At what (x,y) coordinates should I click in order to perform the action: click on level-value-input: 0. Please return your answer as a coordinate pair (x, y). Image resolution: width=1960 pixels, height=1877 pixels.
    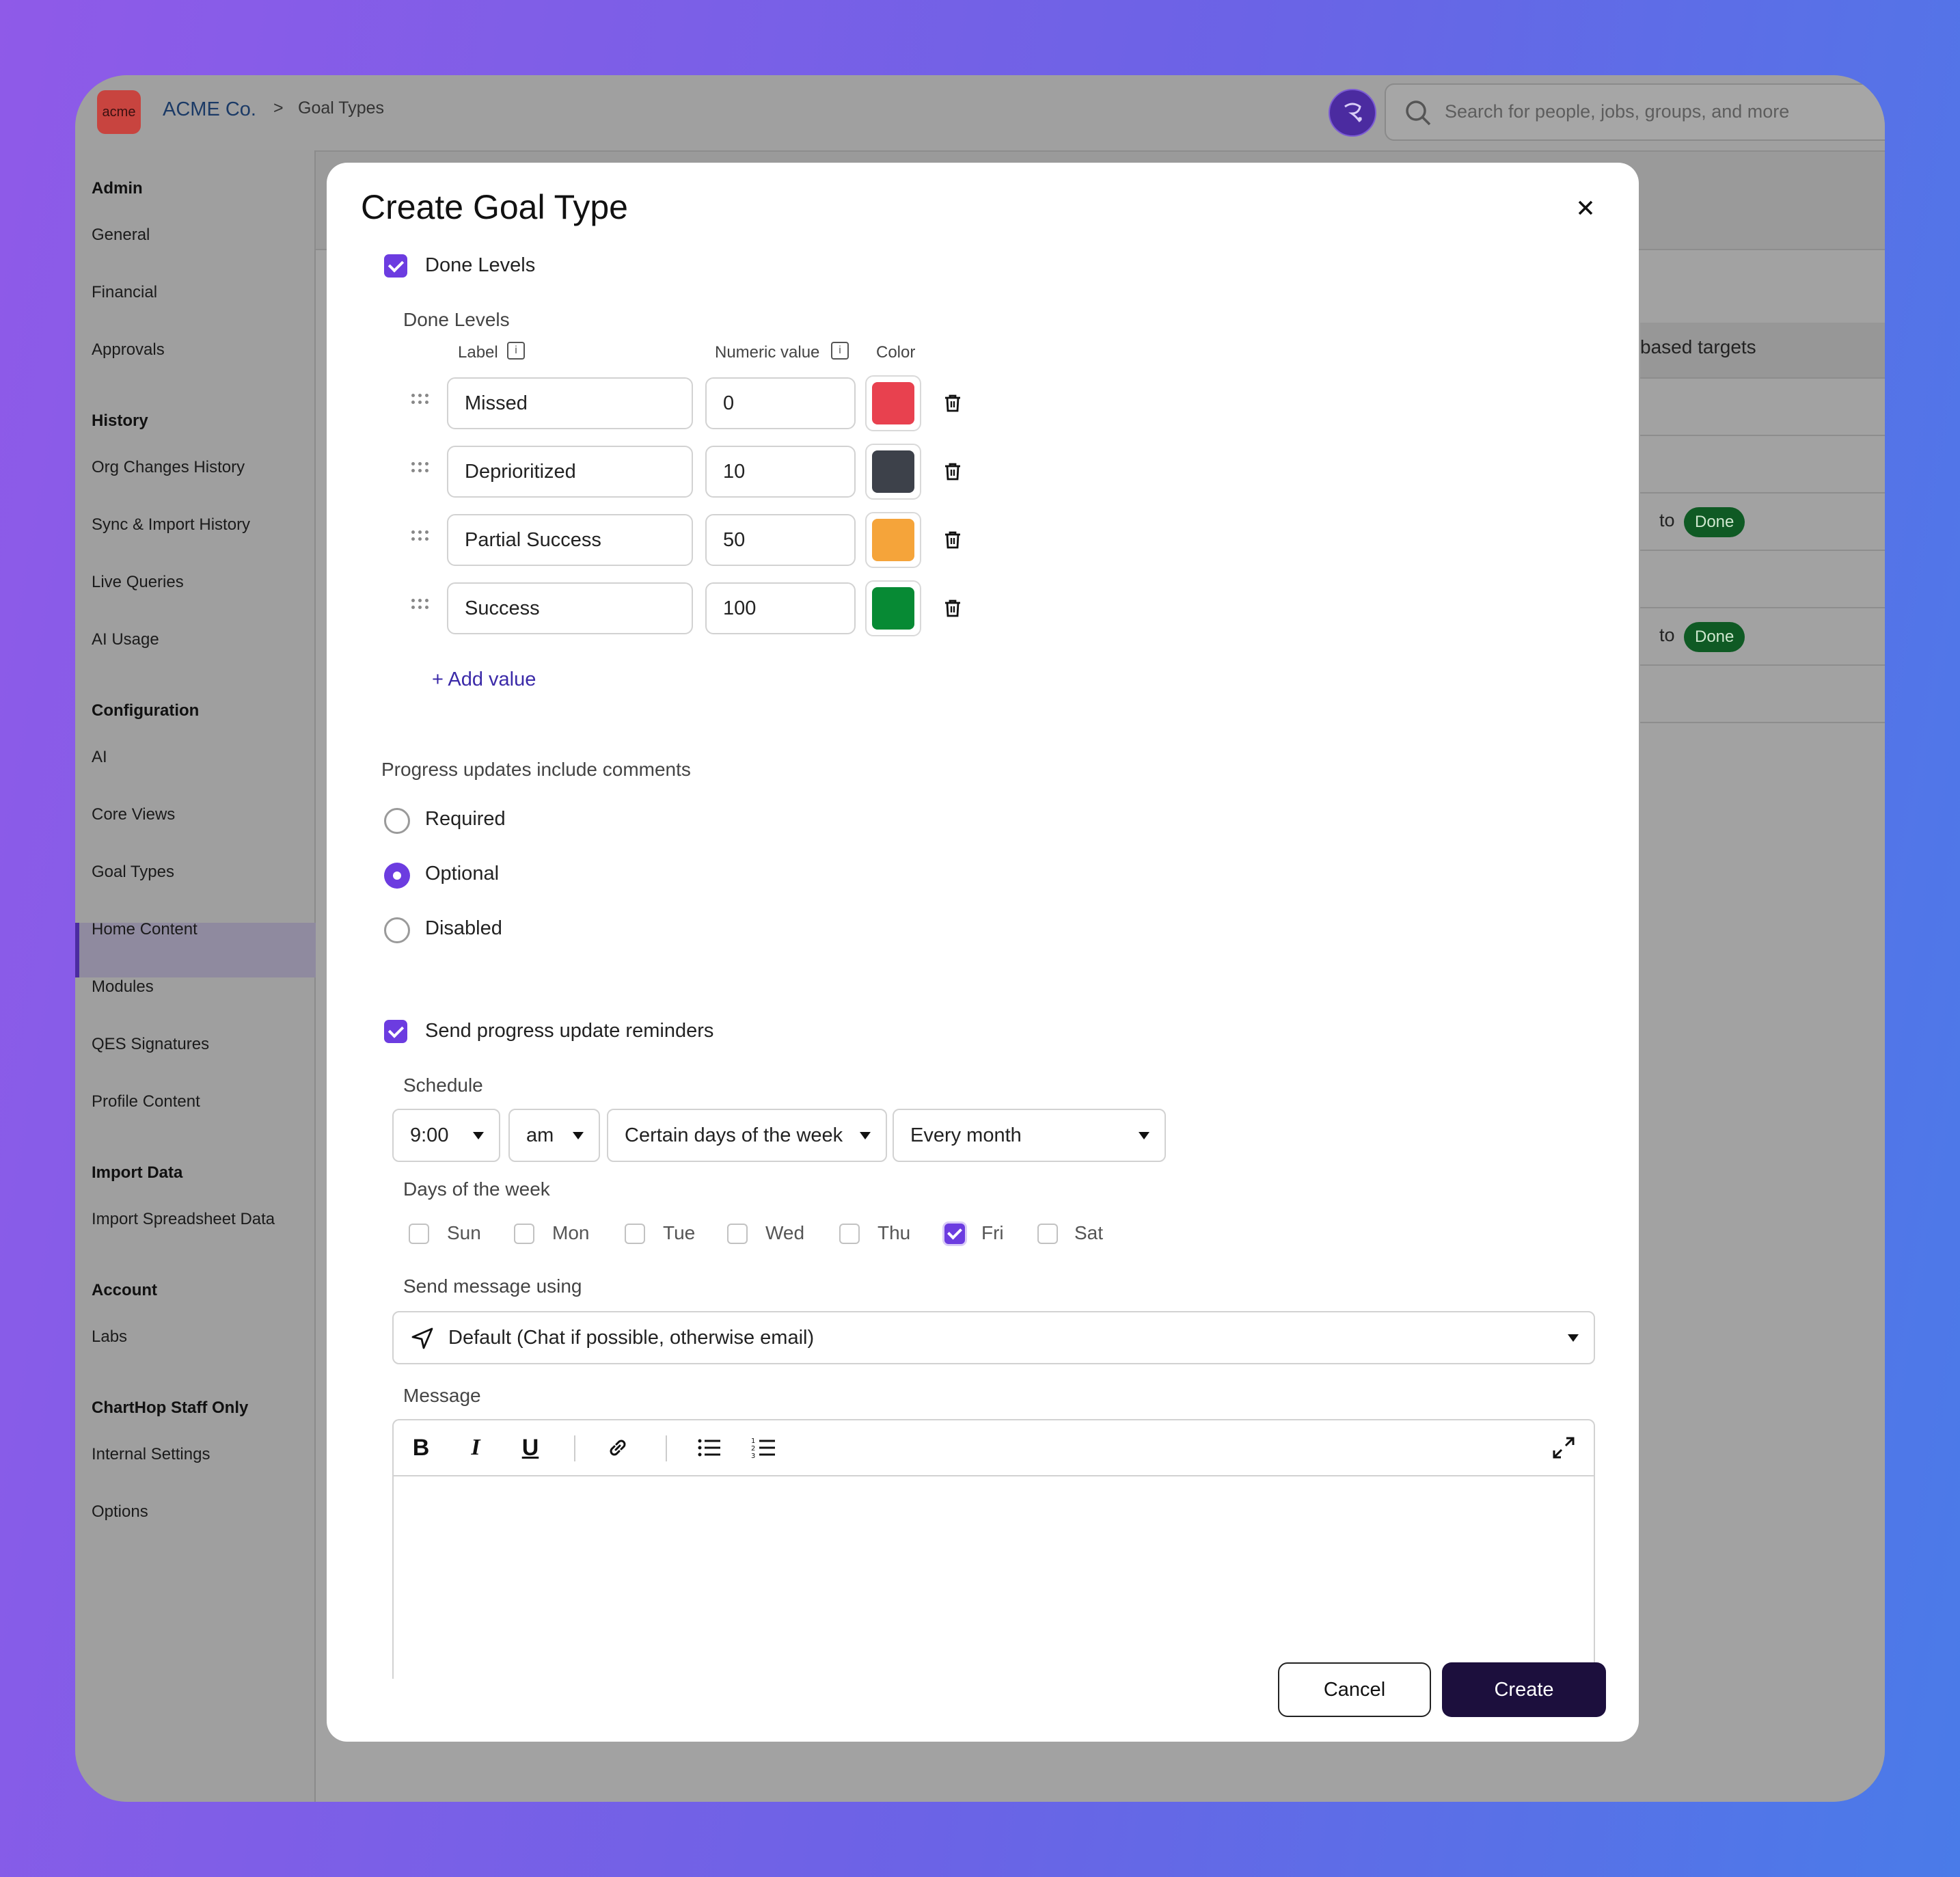
    Looking at the image, I should click on (780, 403).